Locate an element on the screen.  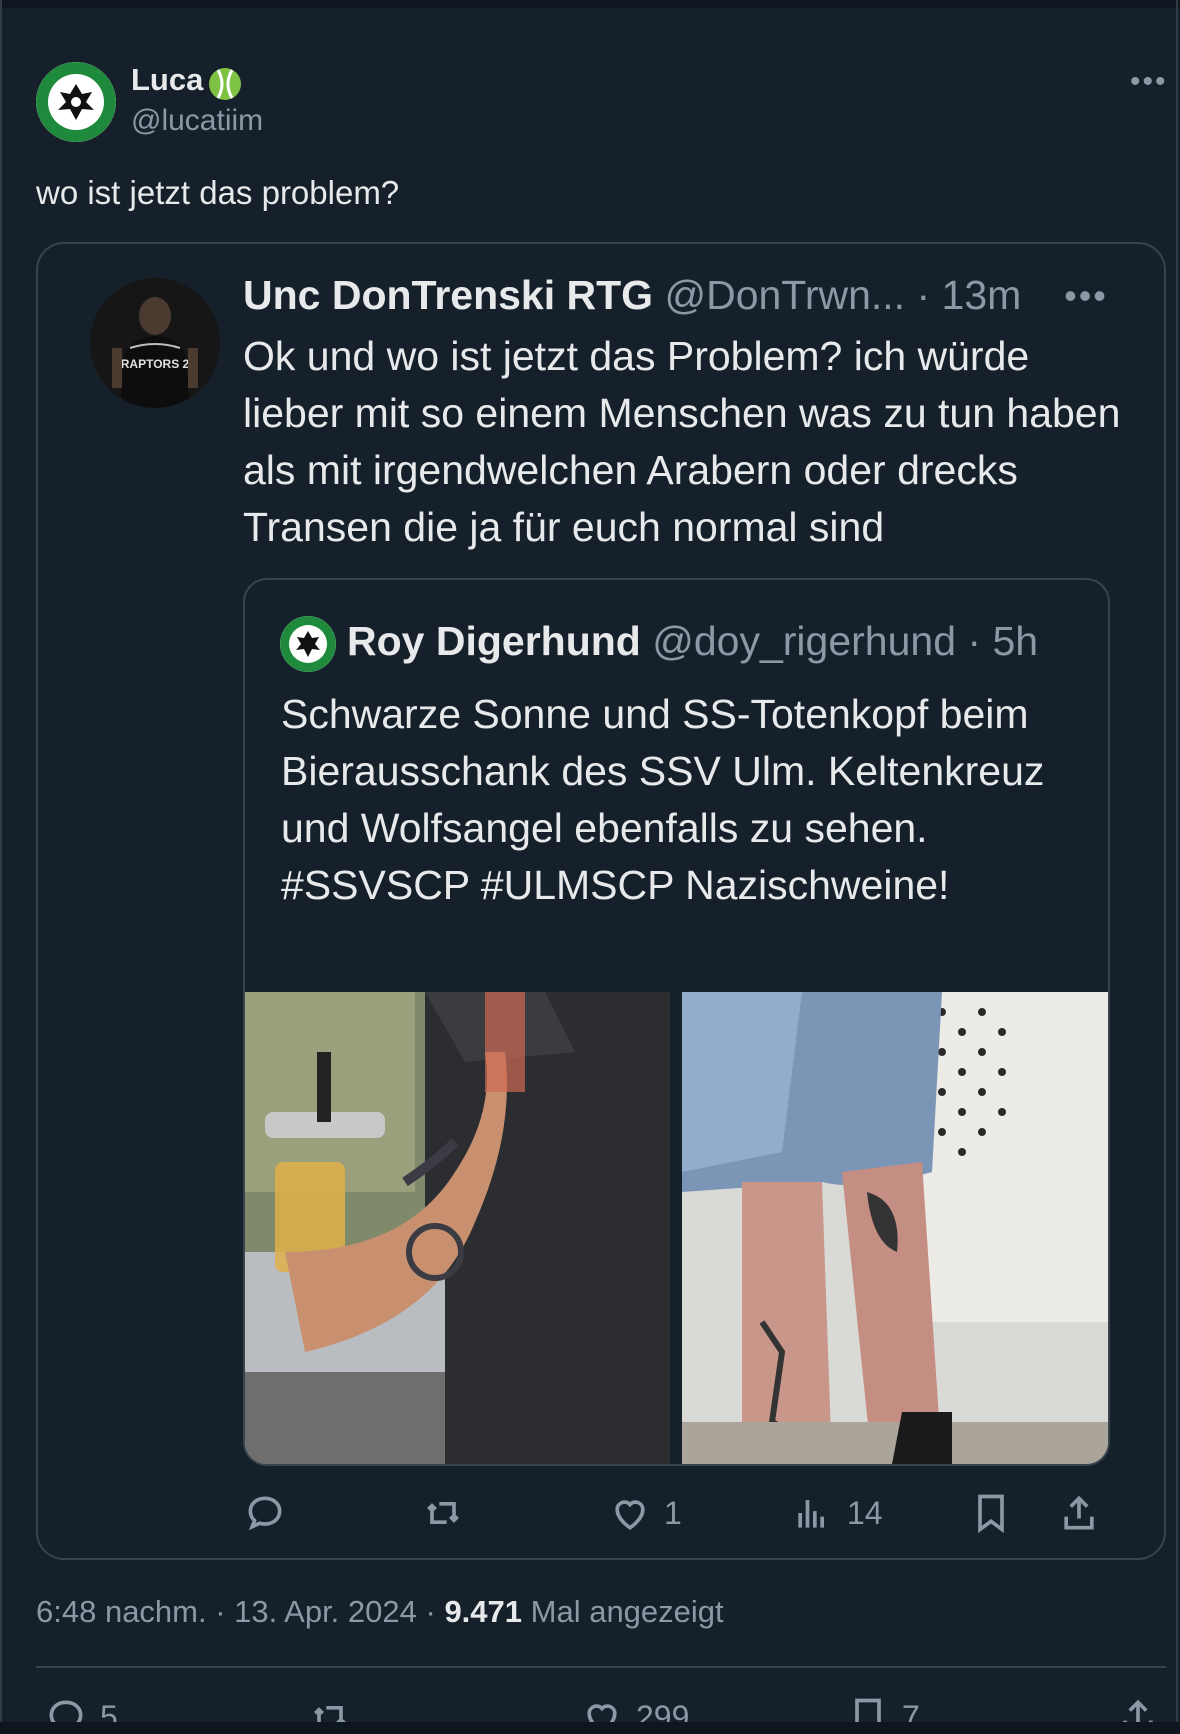
tweet-views-label: Mal angezeigt is located at coordinates (627, 1611).